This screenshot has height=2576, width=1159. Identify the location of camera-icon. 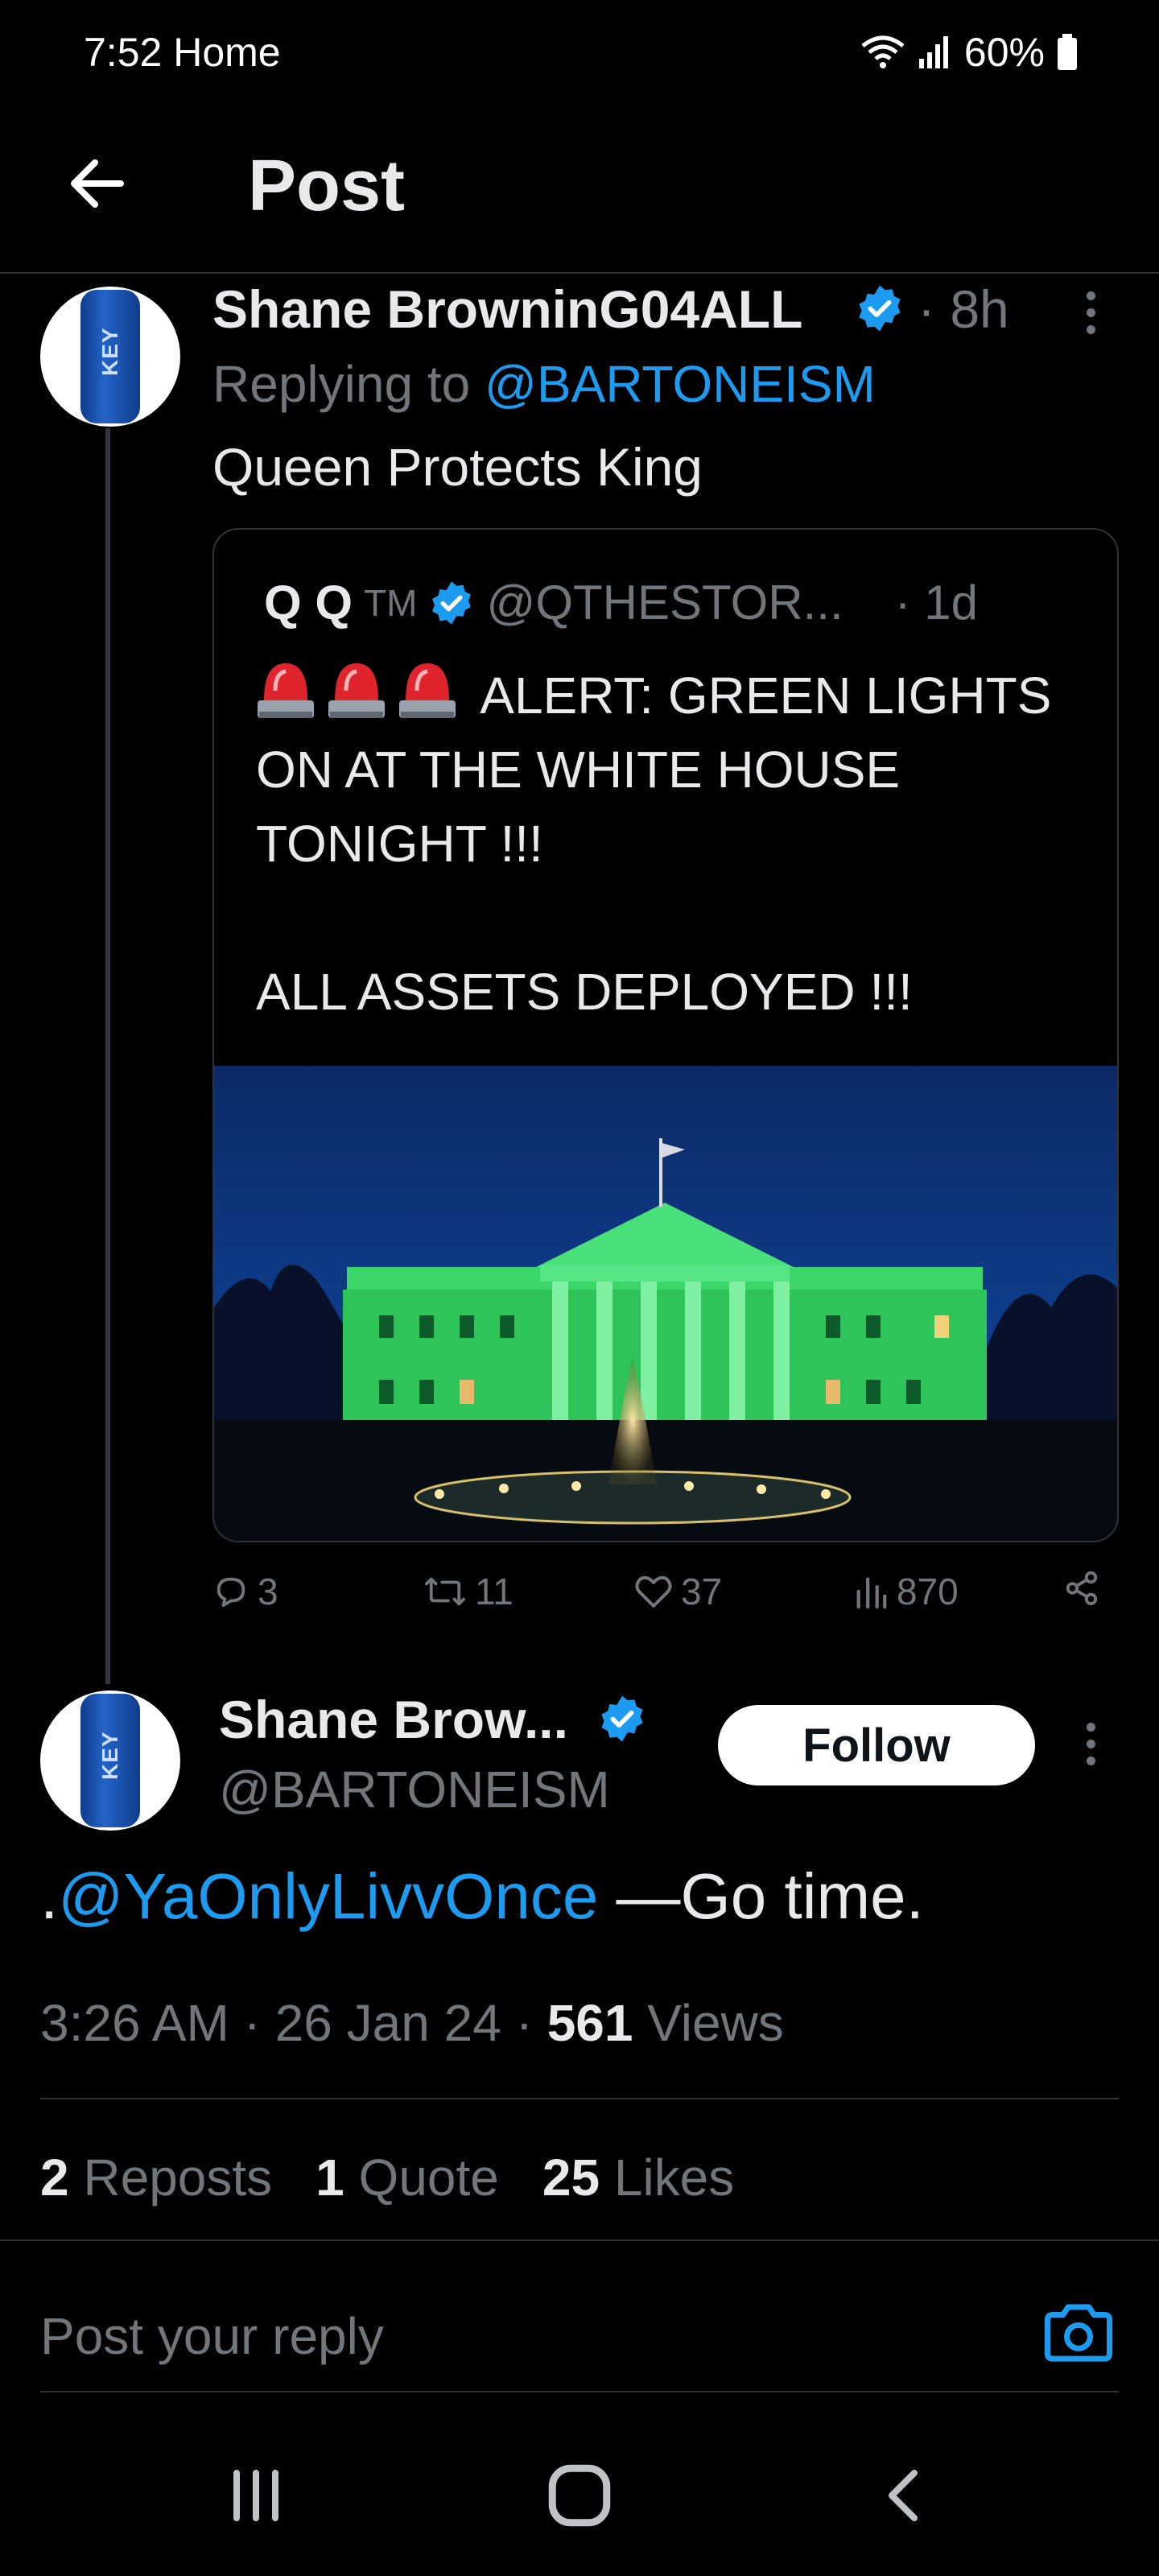
(1078, 2333).